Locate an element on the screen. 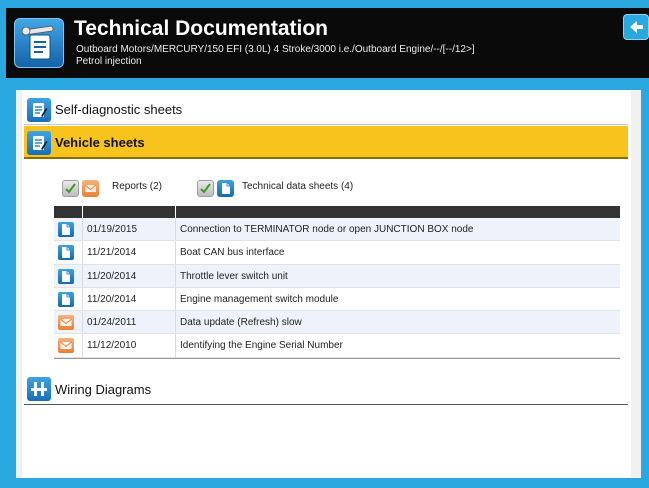 This screenshot has height=488, width=649. table-row: 11/21/2014 Boat CAN bus interface is located at coordinates (337, 253).